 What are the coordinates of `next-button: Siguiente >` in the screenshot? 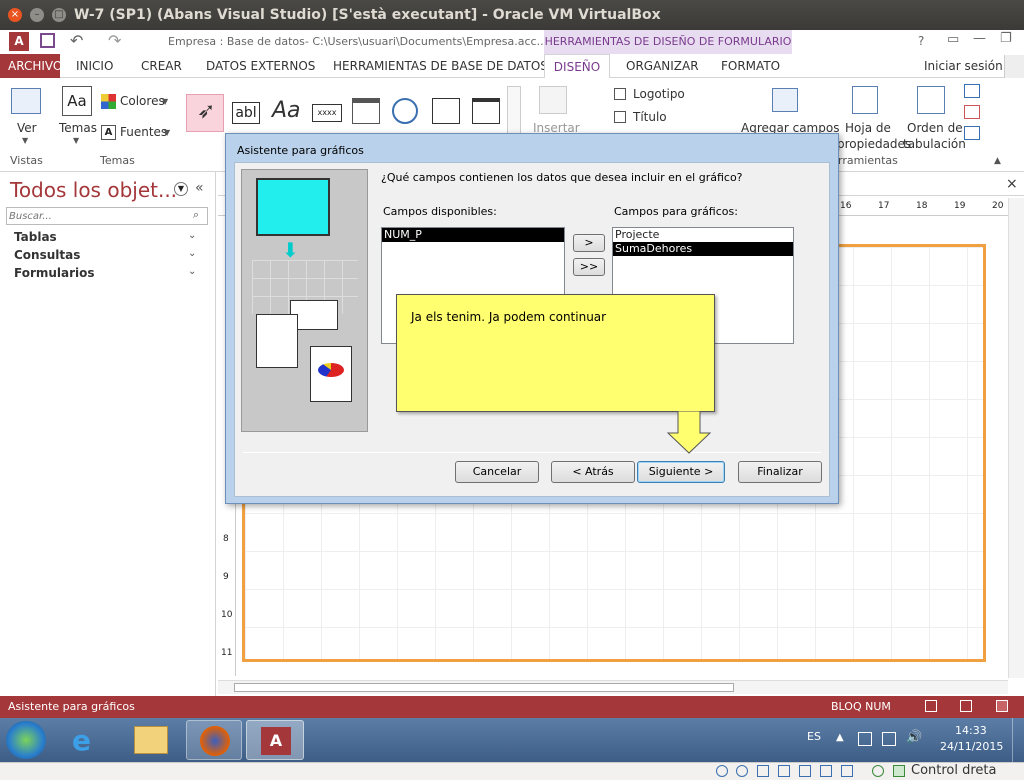 It's located at (681, 472).